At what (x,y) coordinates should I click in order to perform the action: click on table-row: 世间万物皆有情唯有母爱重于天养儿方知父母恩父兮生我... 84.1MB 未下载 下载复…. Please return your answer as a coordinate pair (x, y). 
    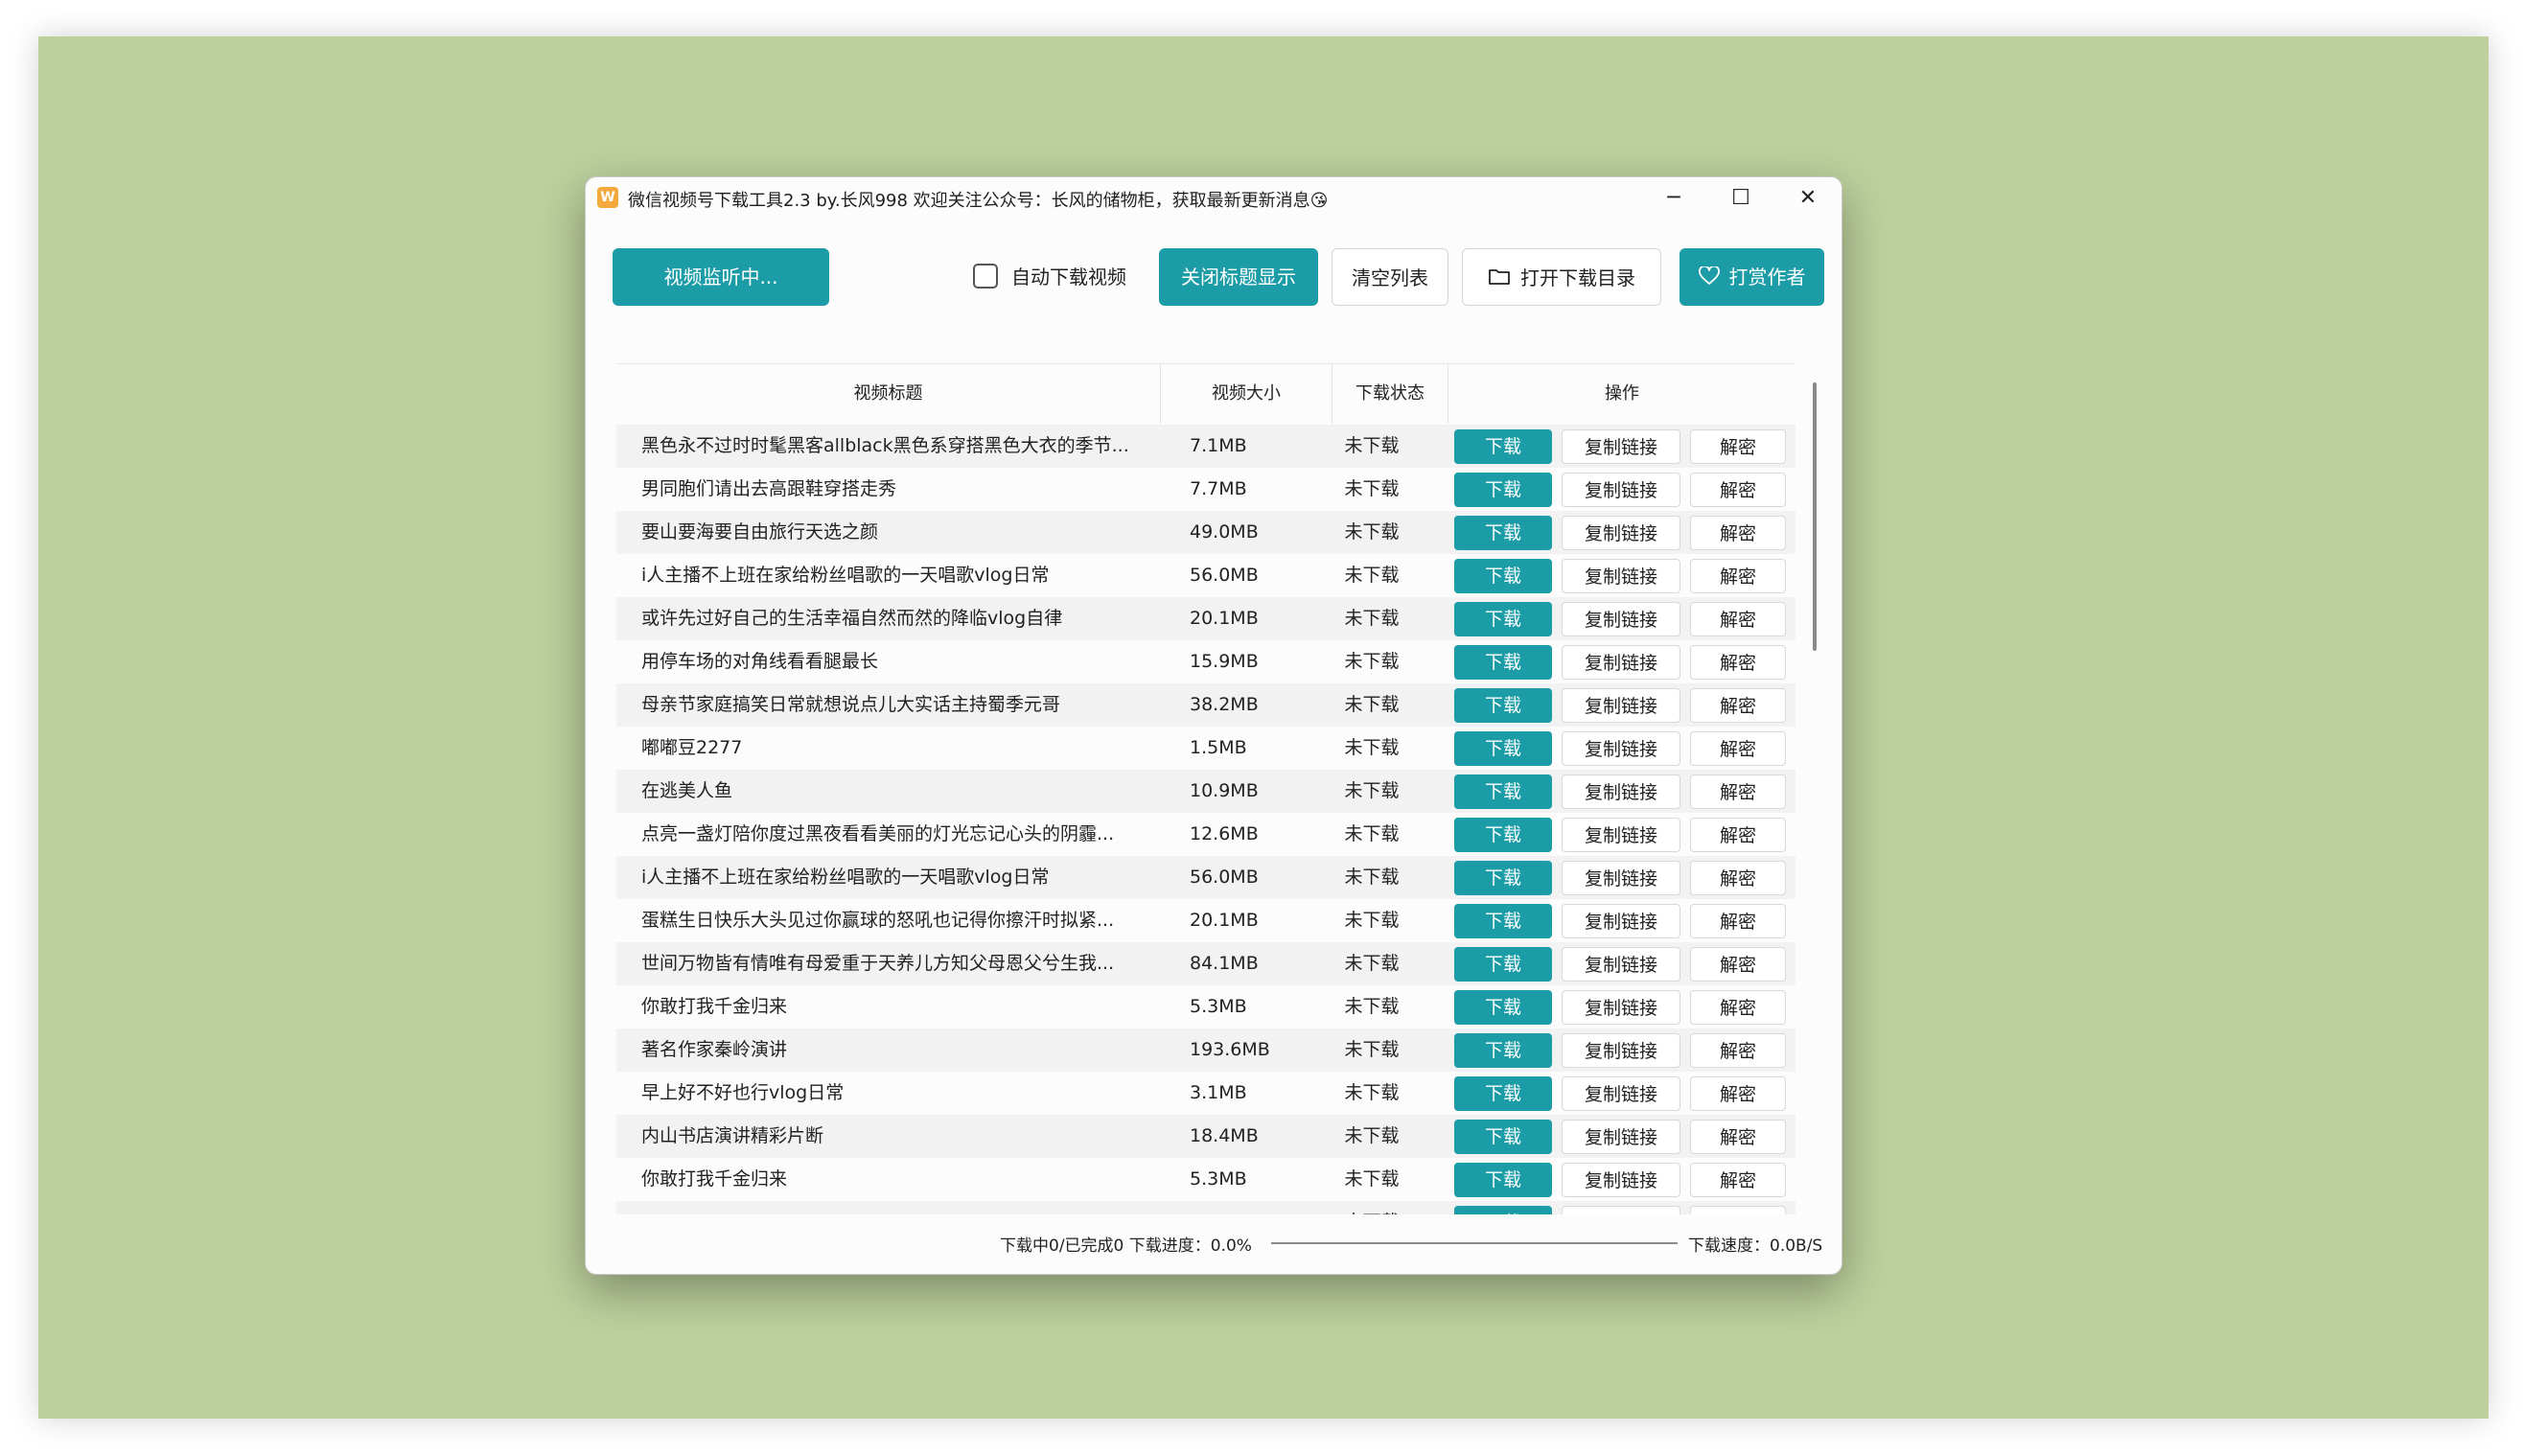
    Looking at the image, I should click on (1206, 963).